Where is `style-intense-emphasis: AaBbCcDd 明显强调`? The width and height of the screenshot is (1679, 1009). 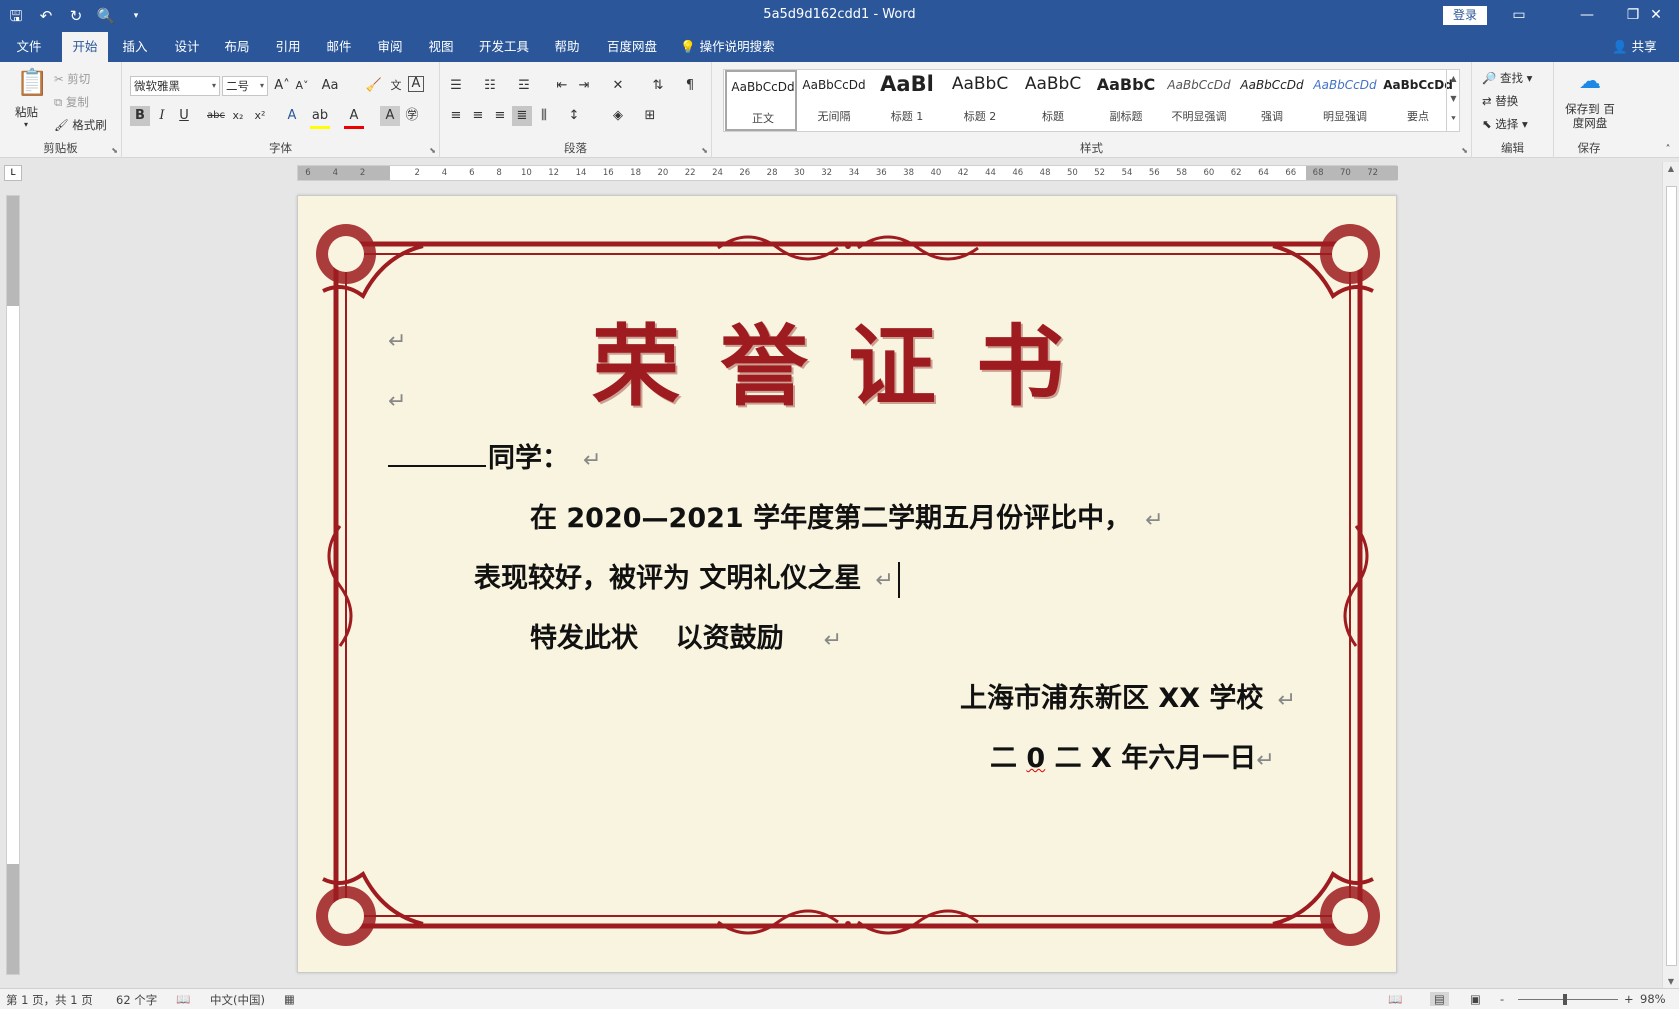
style-intense-emphasis: AaBbCcDd 明显强调 is located at coordinates (1345, 100).